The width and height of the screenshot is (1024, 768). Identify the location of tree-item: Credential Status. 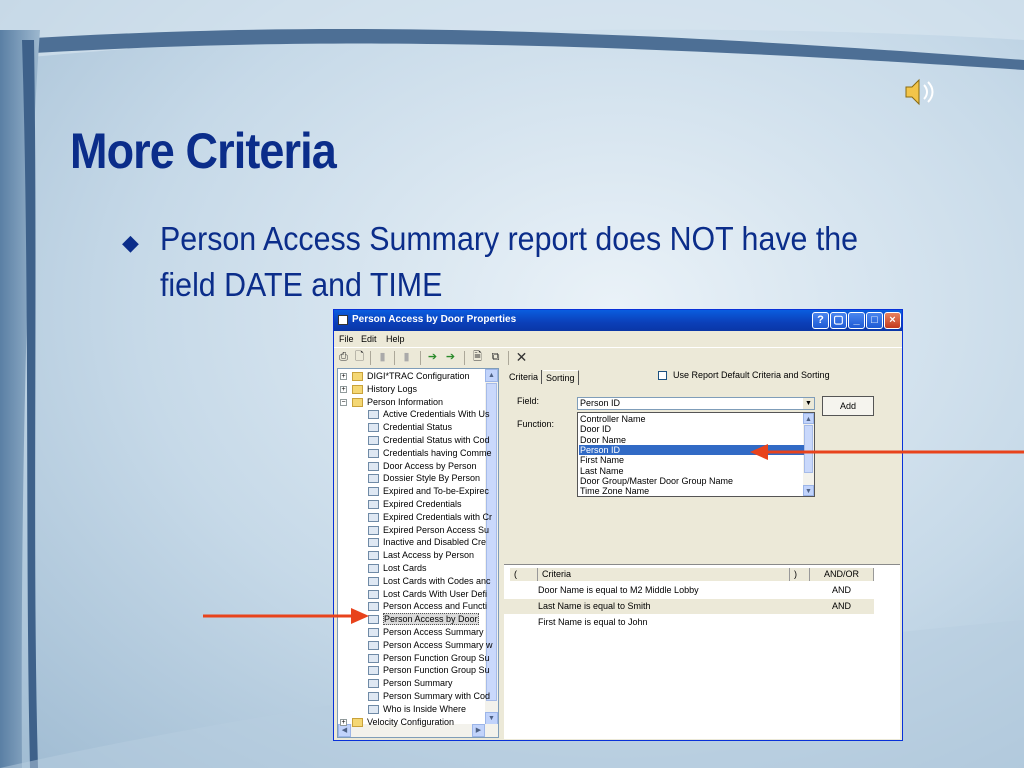
(411, 428).